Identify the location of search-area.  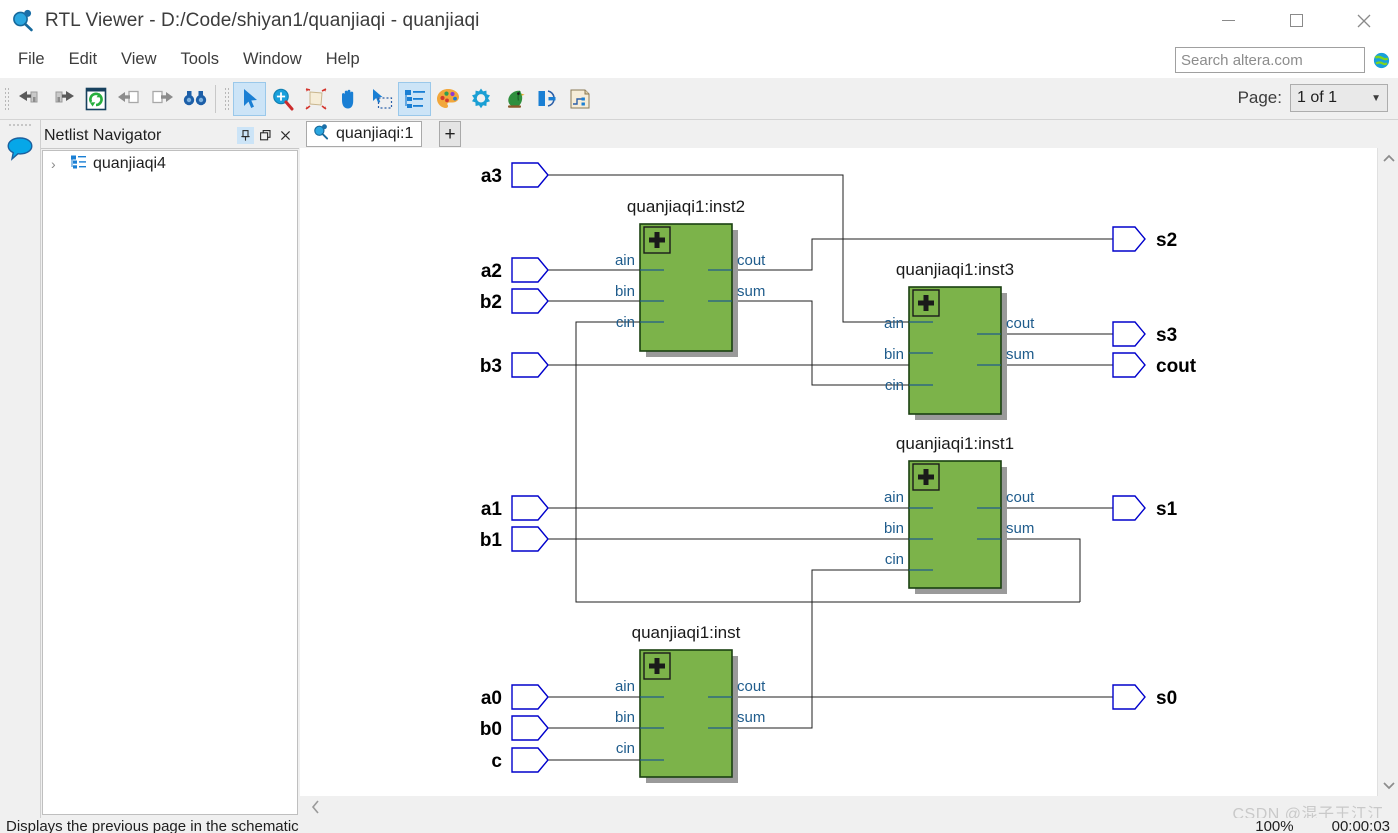
(1282, 60).